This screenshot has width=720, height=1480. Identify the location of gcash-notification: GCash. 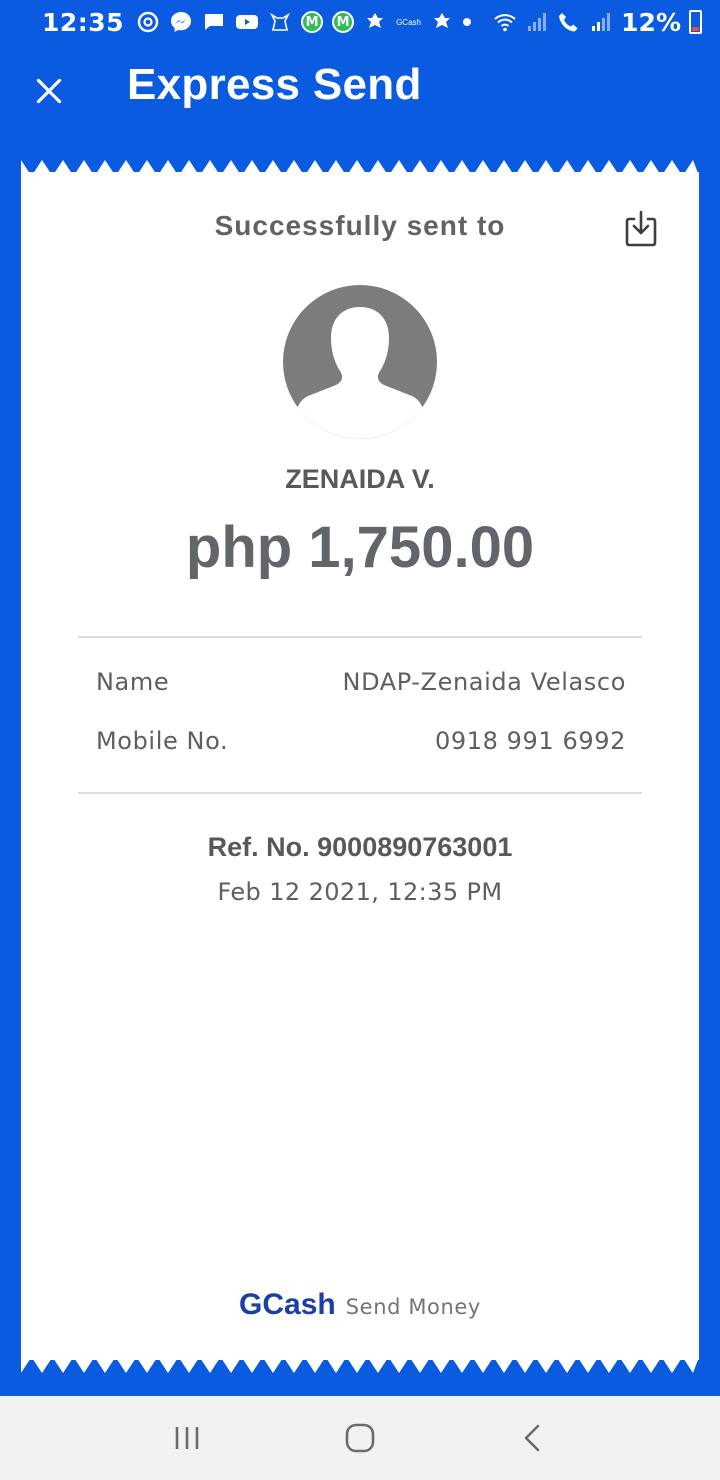
(408, 22).